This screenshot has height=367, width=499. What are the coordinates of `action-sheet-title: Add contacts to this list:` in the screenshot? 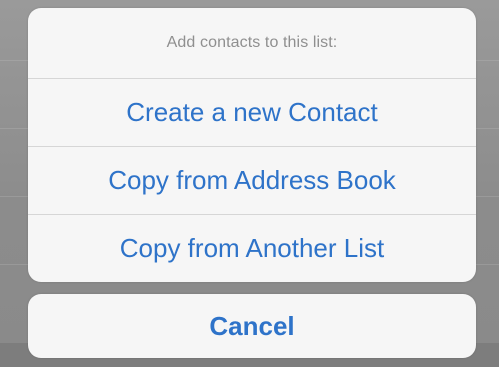 It's located at (252, 42).